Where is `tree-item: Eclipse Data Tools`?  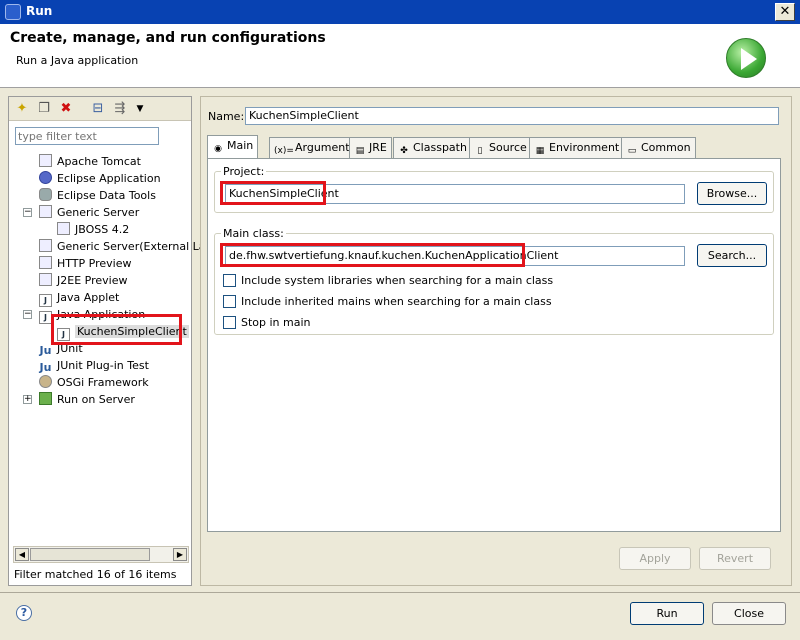
tree-item: Eclipse Data Tools is located at coordinates (97, 195).